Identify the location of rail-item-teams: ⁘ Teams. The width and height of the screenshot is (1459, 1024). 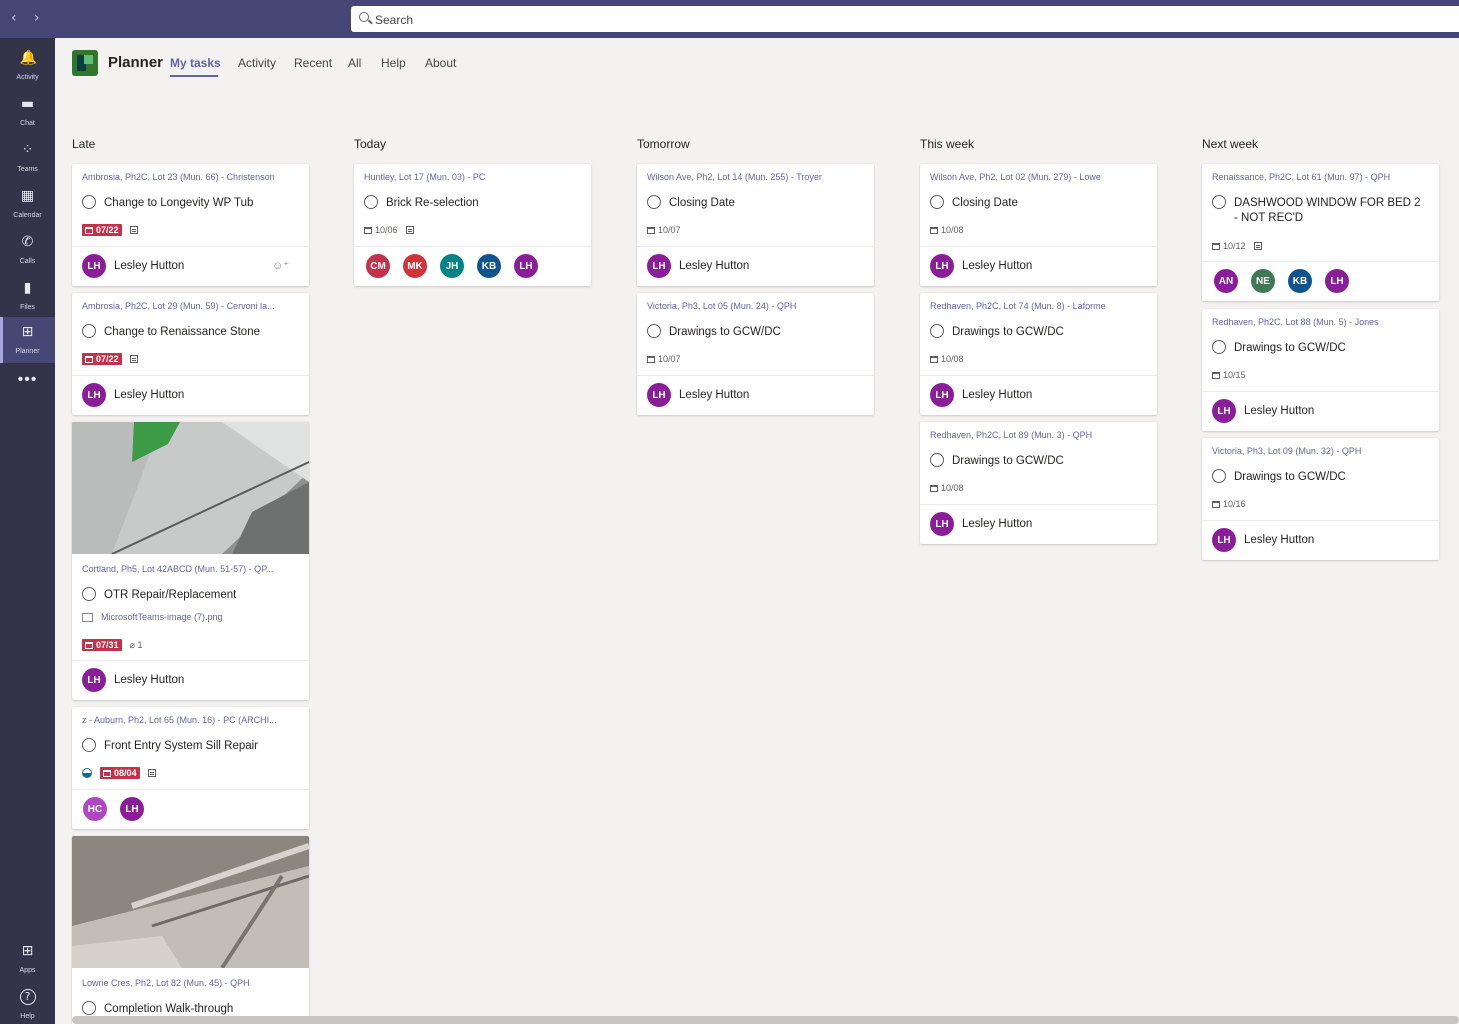
(27, 158).